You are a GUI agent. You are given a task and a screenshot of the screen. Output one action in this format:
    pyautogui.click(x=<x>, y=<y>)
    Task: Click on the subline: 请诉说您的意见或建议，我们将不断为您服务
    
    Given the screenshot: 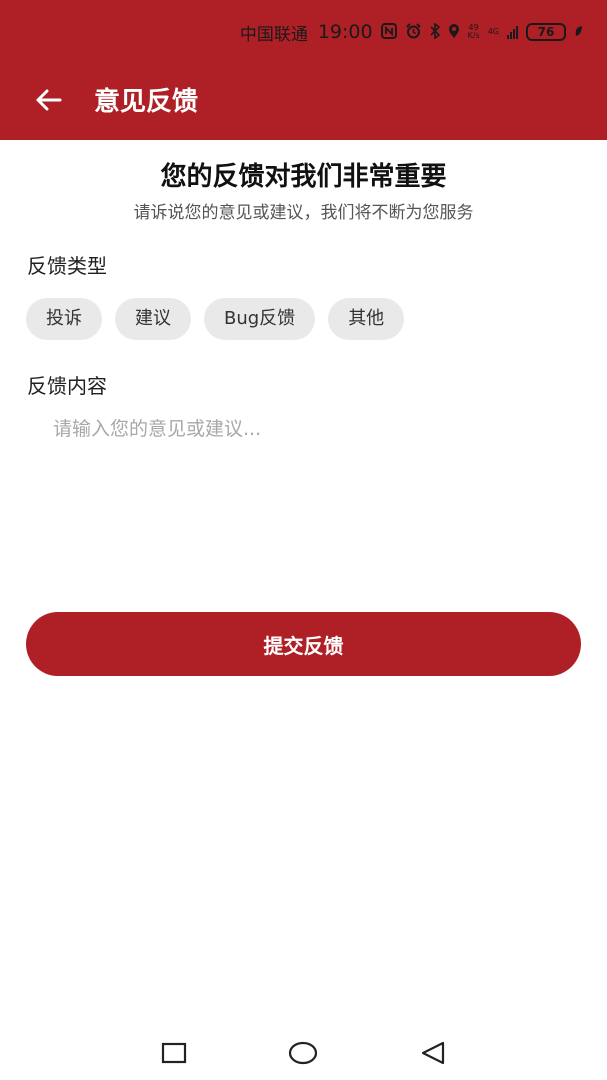 What is the action you would take?
    pyautogui.click(x=303, y=213)
    